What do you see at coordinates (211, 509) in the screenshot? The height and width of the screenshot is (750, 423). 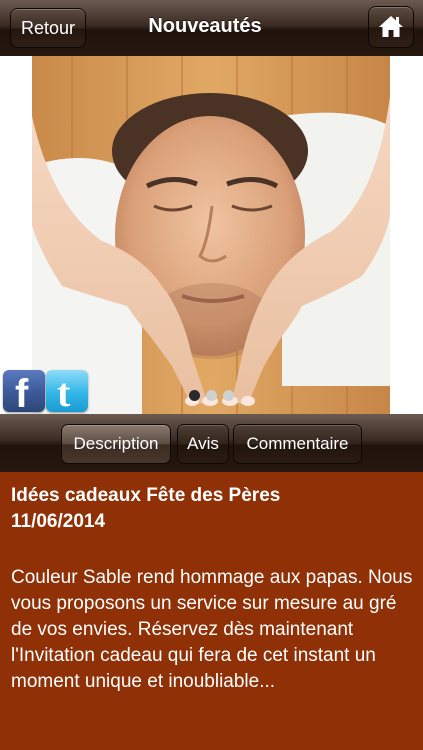 I see `article-heading: Idées cadeaux Fête des Pères 11/06/2014` at bounding box center [211, 509].